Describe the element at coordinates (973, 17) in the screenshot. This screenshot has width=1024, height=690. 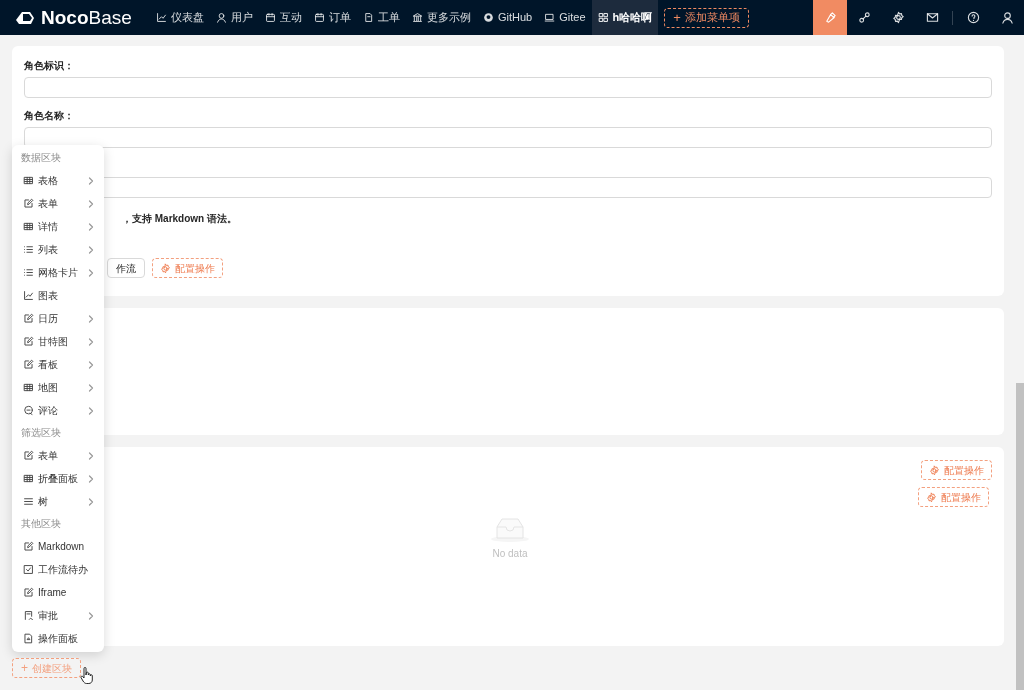
I see `help-icon` at that location.